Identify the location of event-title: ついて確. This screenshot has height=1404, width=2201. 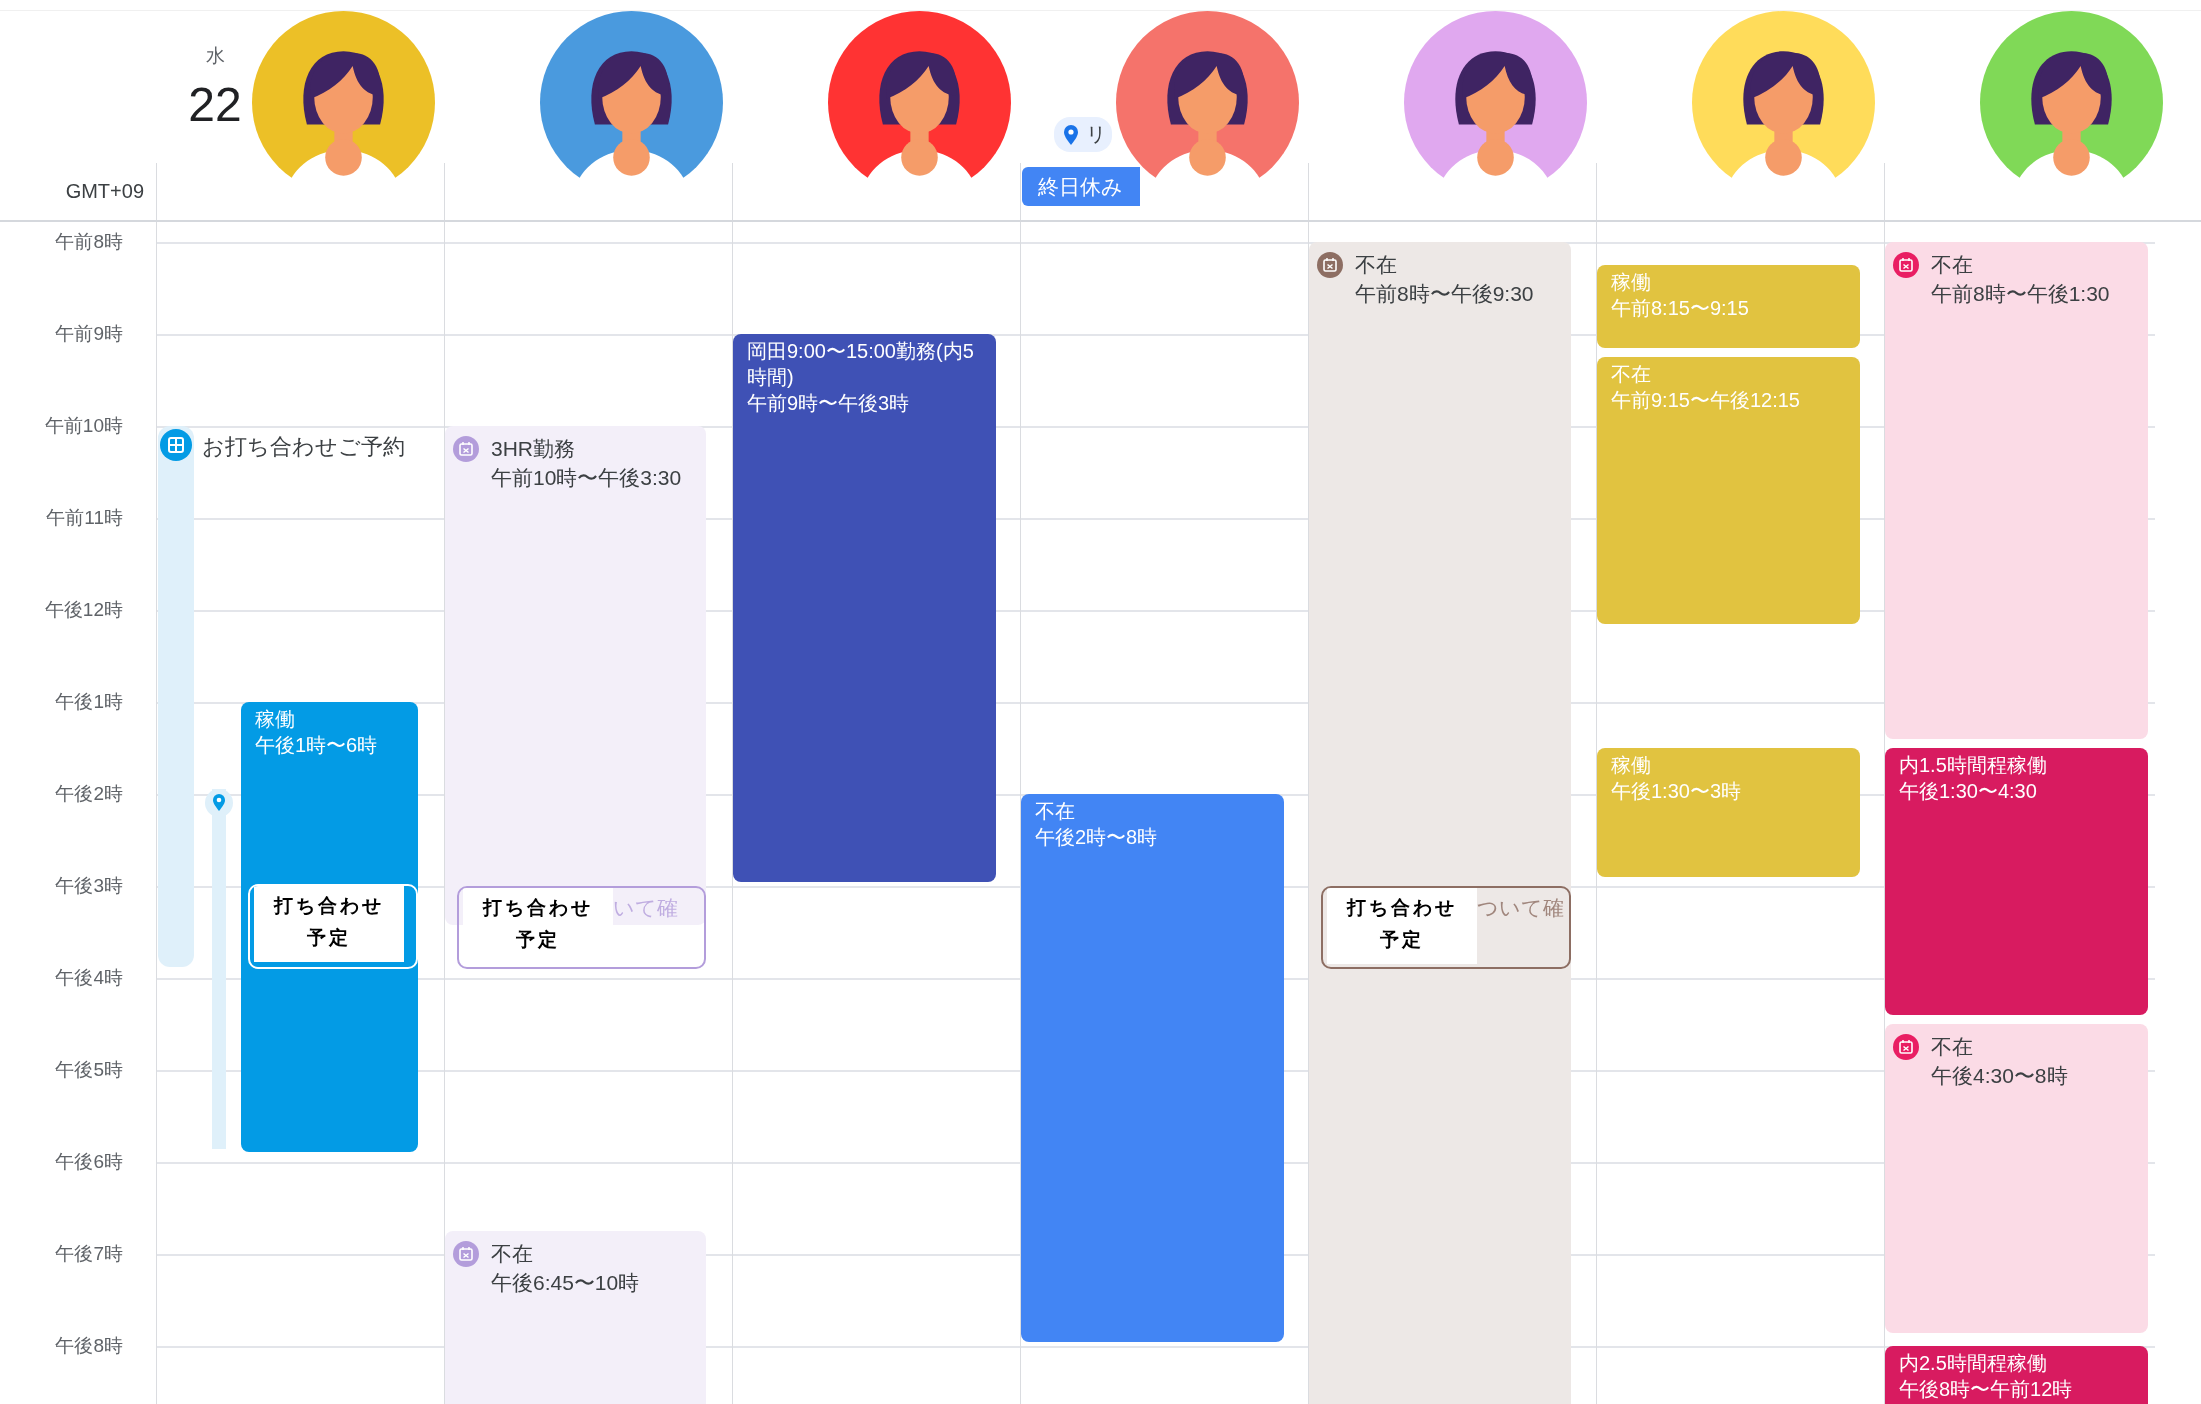
(1520, 908).